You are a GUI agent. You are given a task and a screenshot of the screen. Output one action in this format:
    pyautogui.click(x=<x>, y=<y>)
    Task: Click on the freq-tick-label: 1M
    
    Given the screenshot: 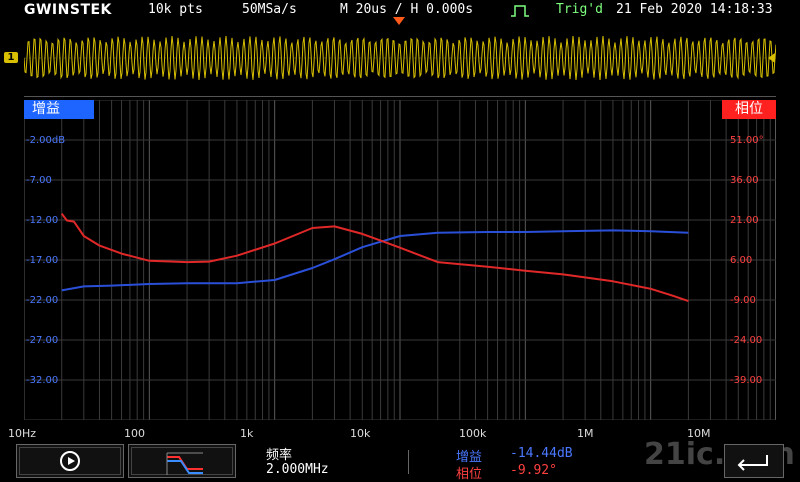 What is the action you would take?
    pyautogui.click(x=585, y=433)
    